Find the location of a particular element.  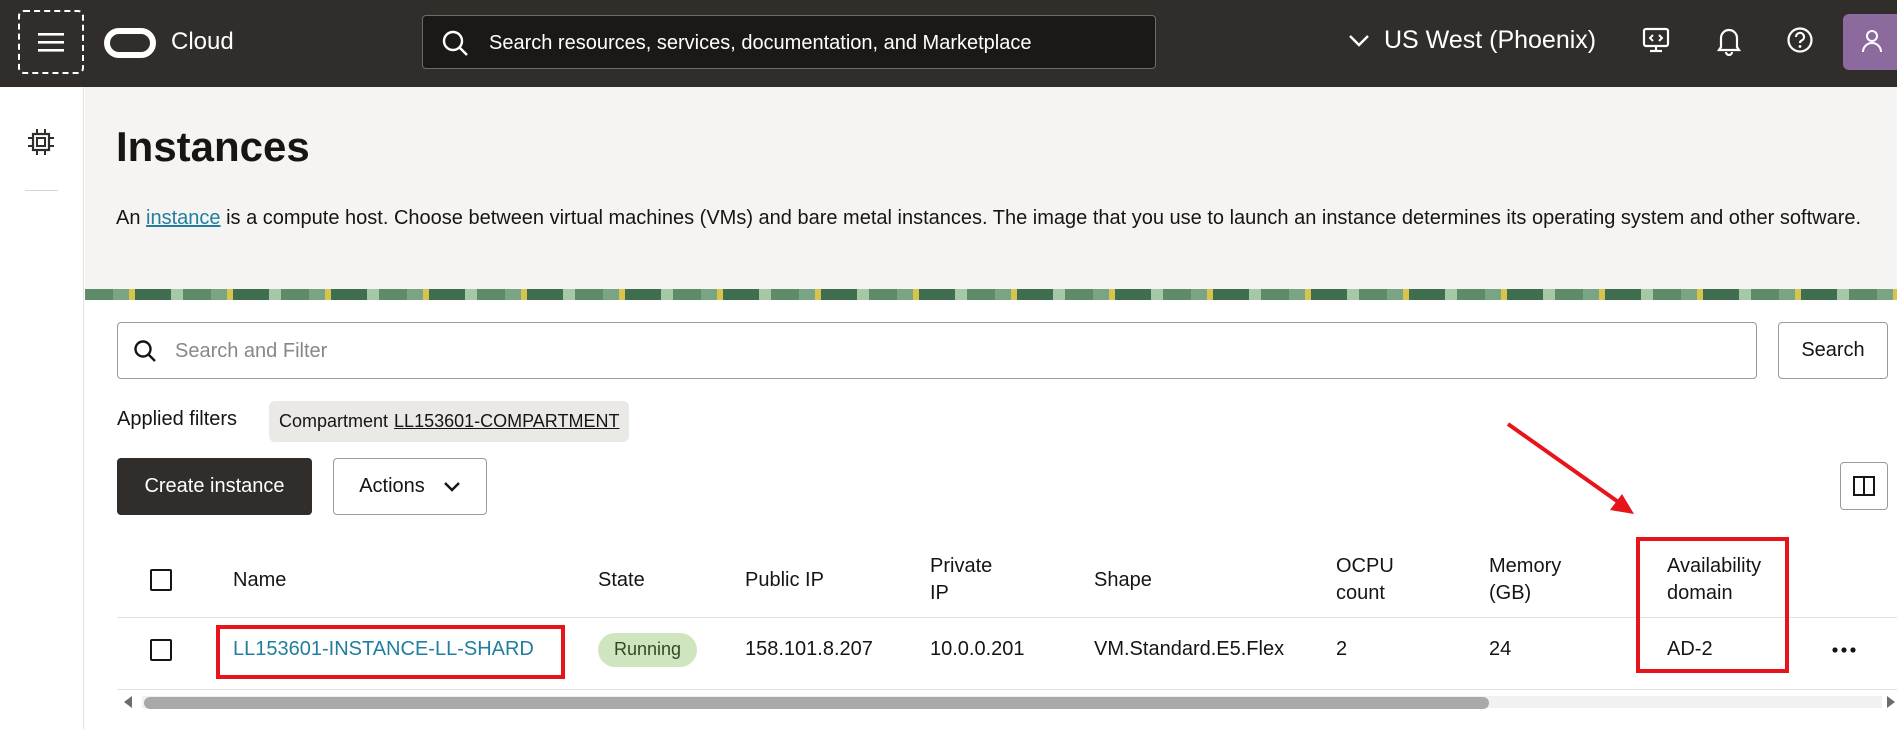

annotation-arrow-icon is located at coordinates (1570, 468).